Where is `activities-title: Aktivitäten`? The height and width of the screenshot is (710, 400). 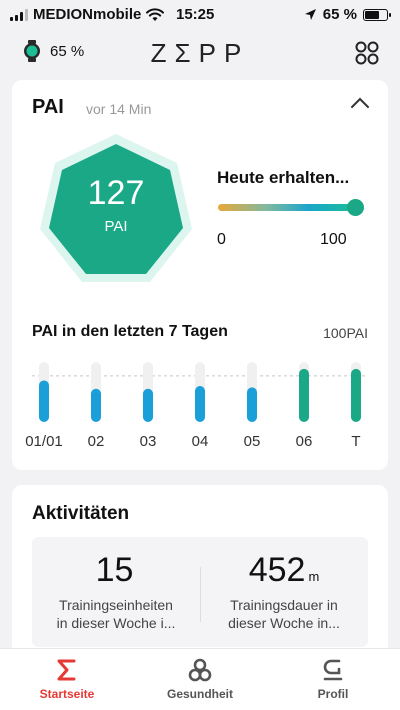
activities-title: Aktivitäten is located at coordinates (81, 513).